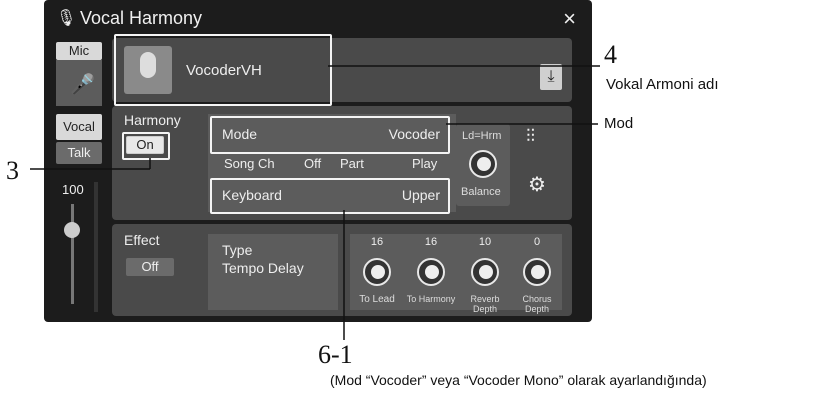  What do you see at coordinates (619, 123) in the screenshot?
I see `callout-mod-text: Mod` at bounding box center [619, 123].